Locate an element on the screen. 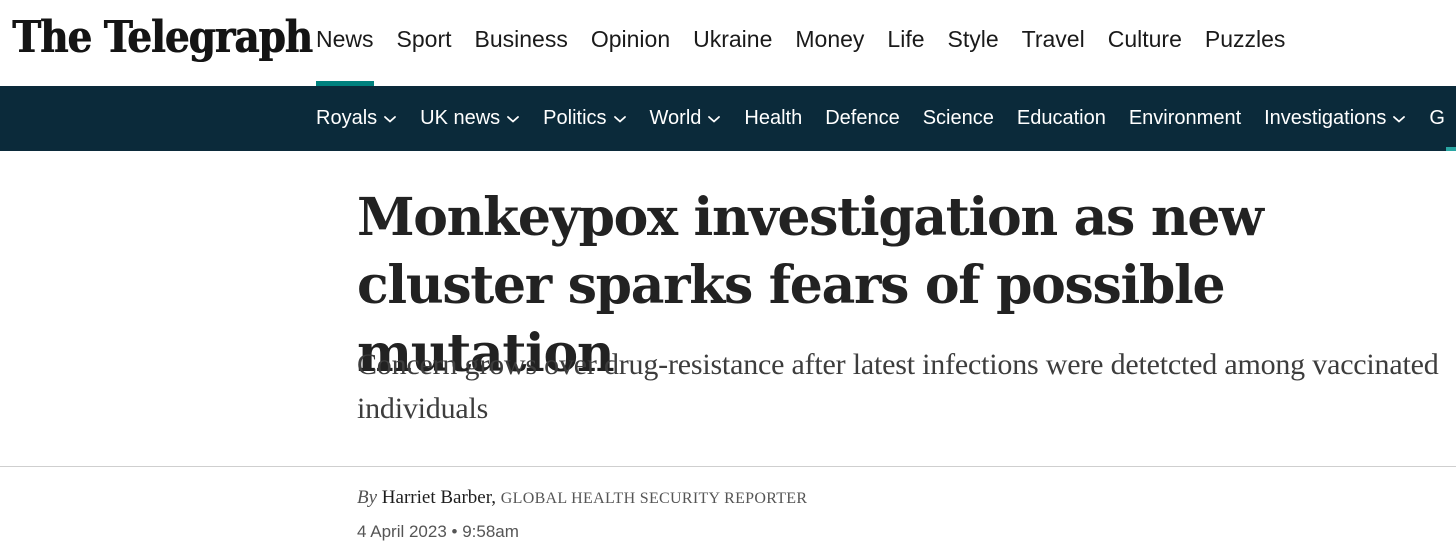 The image size is (1456, 558). subnav-item-royals: Royals is located at coordinates (356, 118).